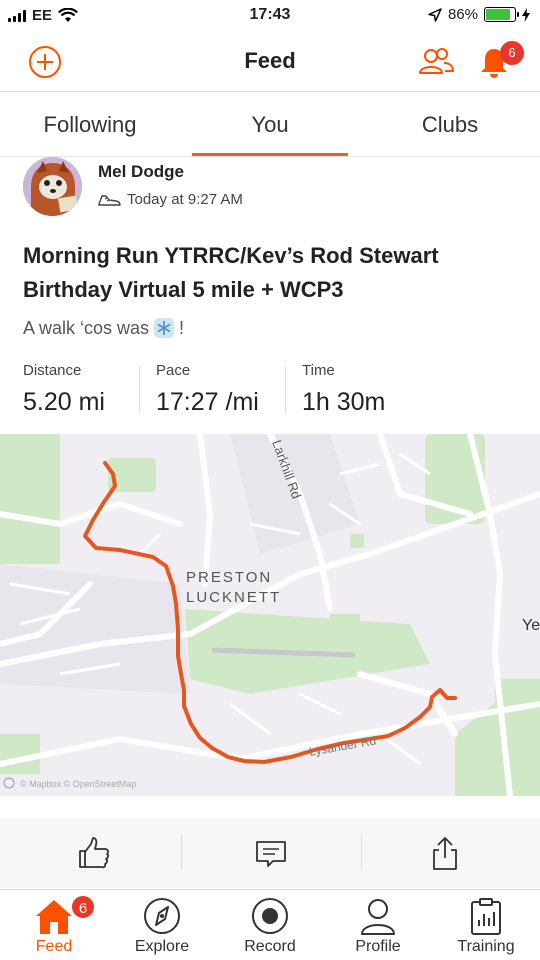 The width and height of the screenshot is (540, 960). Describe the element at coordinates (229, 577) in the screenshot. I see `map-place-label-preston: PRESTON` at that location.